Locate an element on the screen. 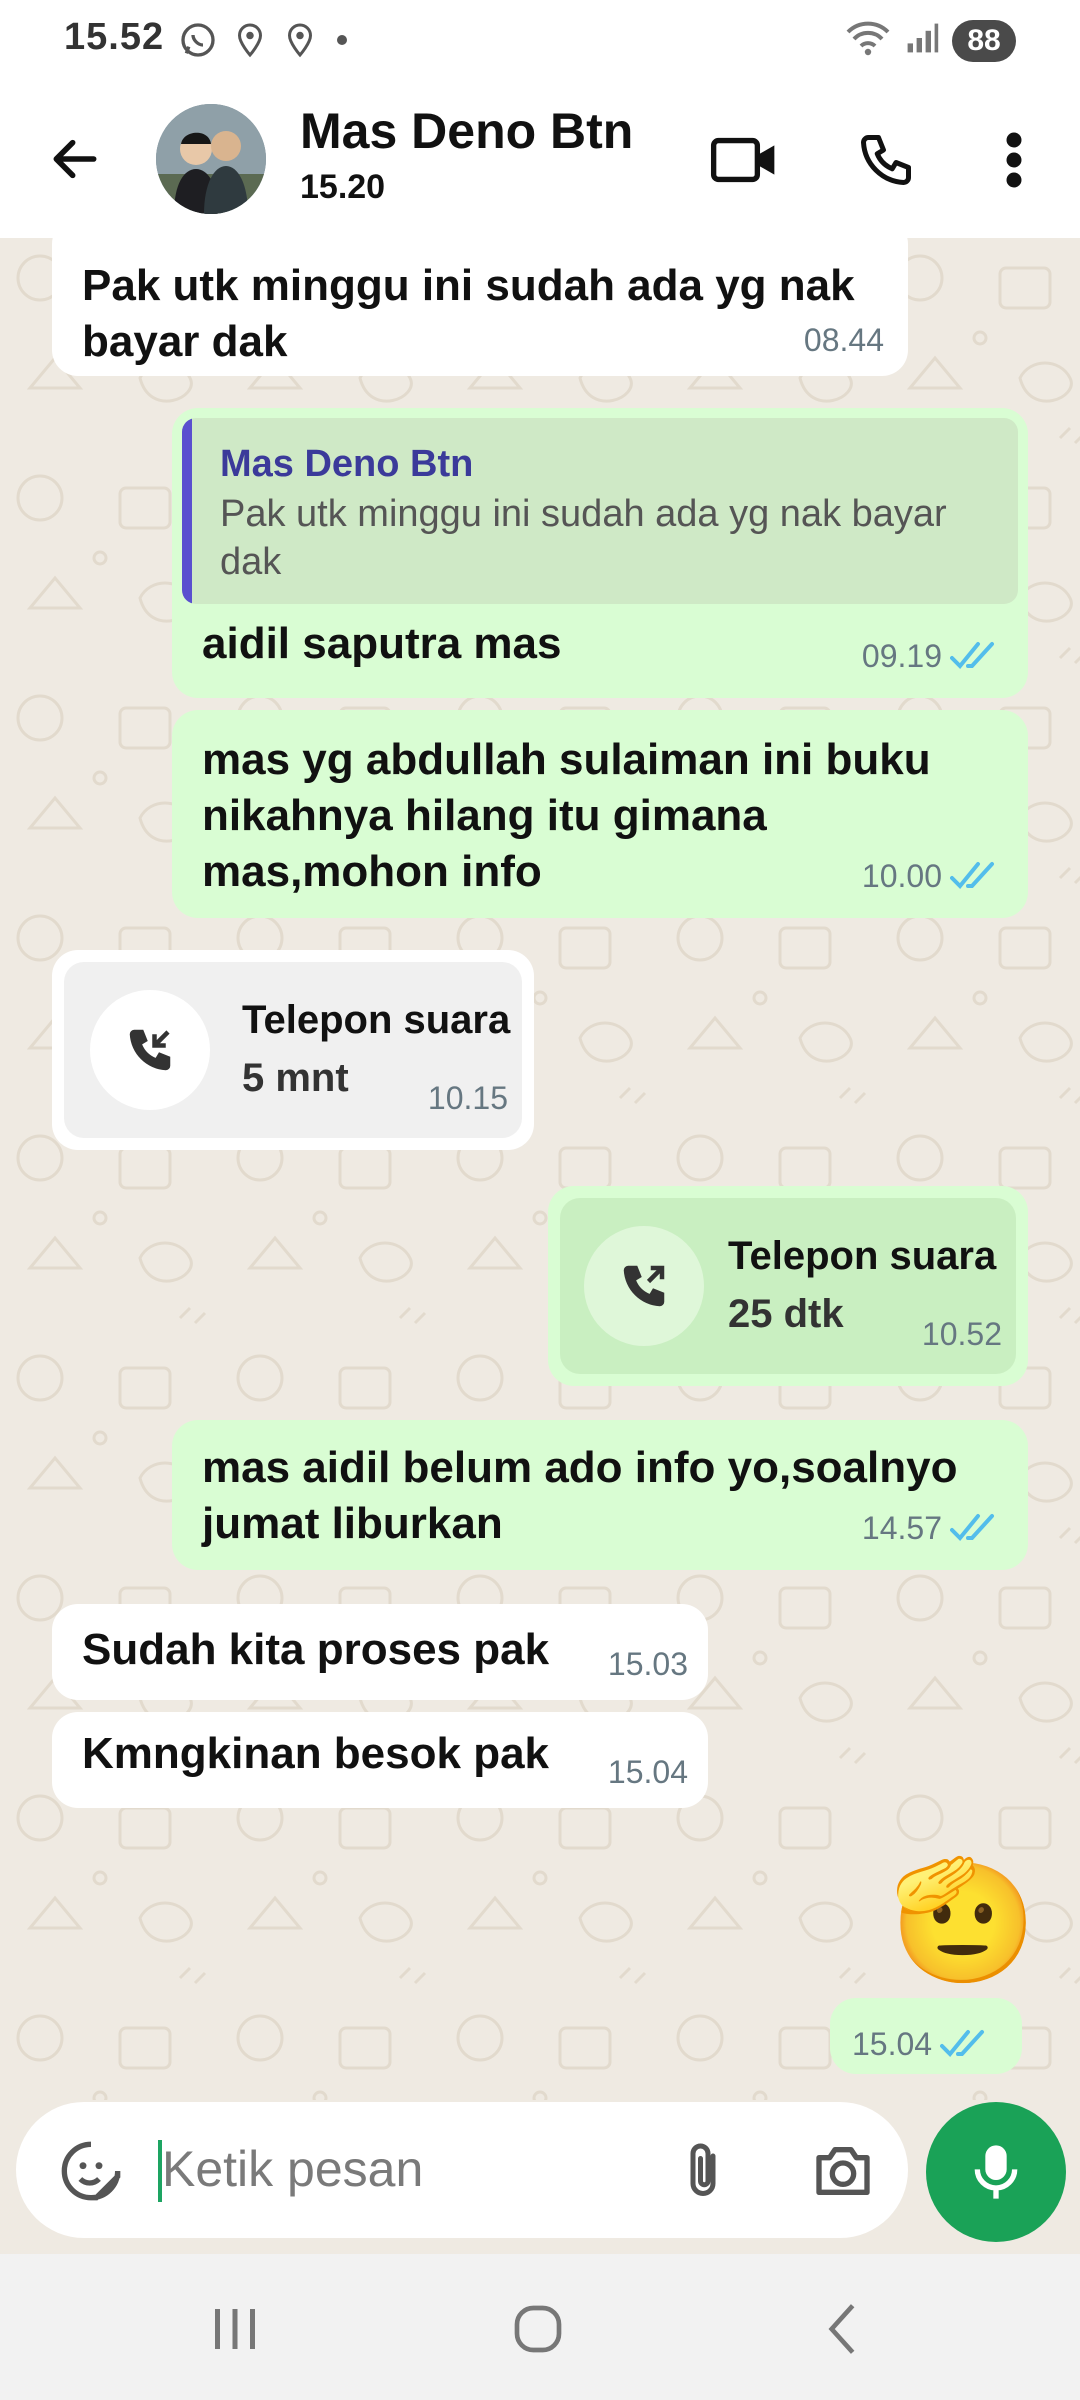 This screenshot has height=2400, width=1080. camera-button is located at coordinates (843, 2171).